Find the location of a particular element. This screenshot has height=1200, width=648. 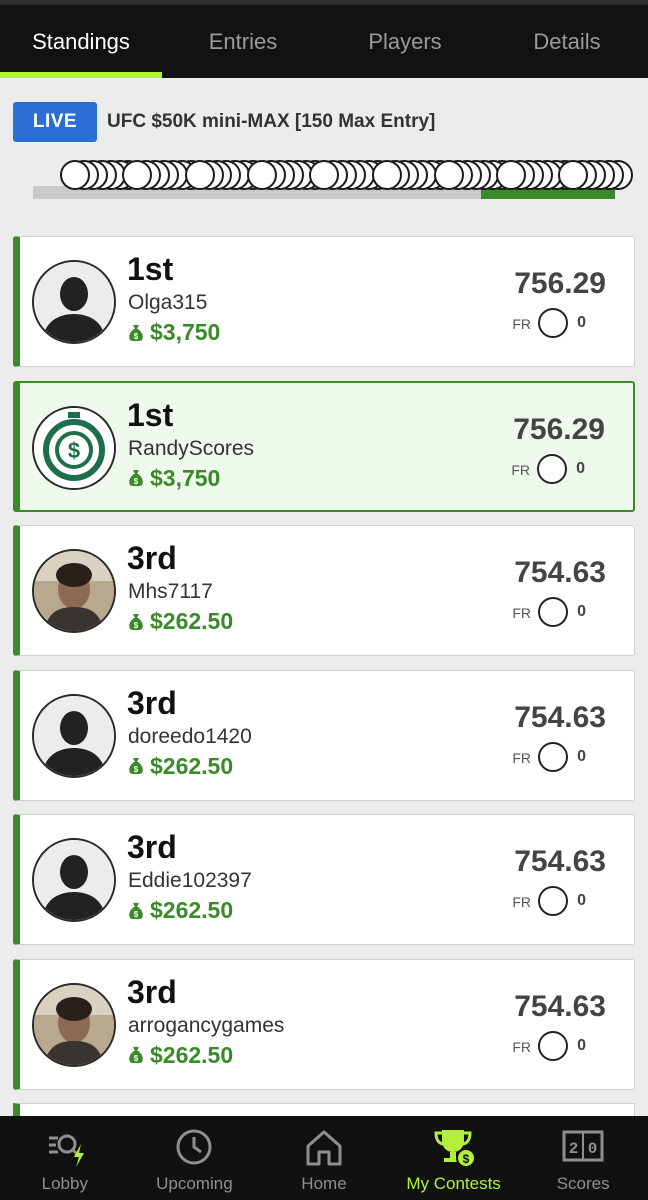

username: RandyScores is located at coordinates (191, 448).